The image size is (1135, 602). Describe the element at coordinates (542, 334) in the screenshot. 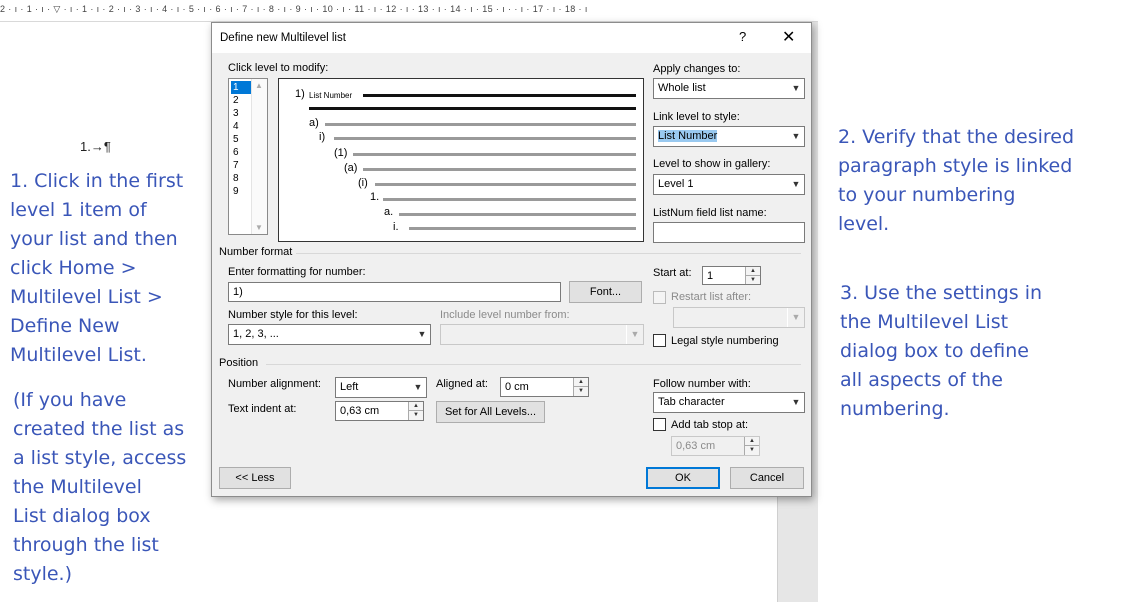

I see `include-level-select: ▼` at that location.